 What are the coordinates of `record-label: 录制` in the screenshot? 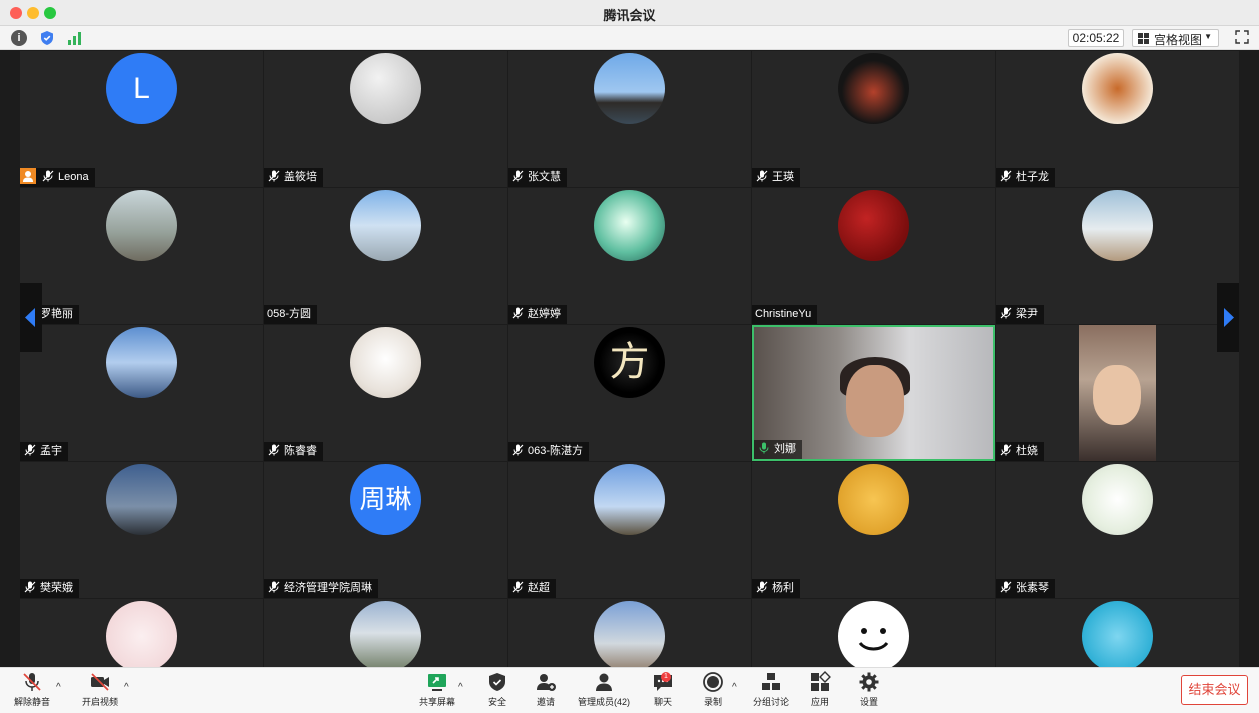 It's located at (712, 702).